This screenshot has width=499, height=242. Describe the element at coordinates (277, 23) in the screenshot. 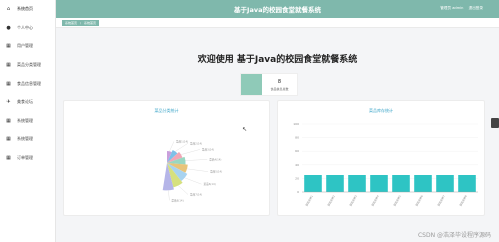

I see `breadcrumb: 系统首页 / 系统首页` at that location.